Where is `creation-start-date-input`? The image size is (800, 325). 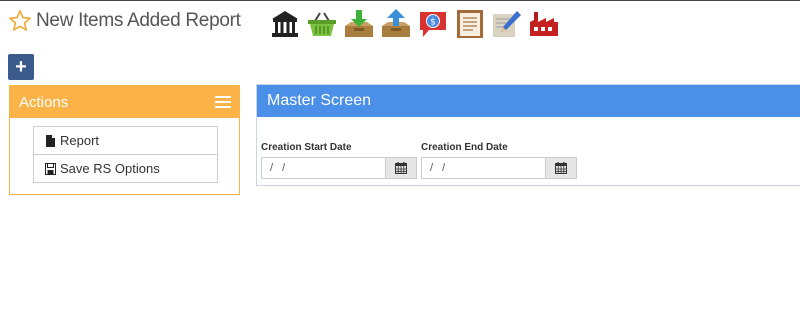
creation-start-date-input is located at coordinates (323, 168).